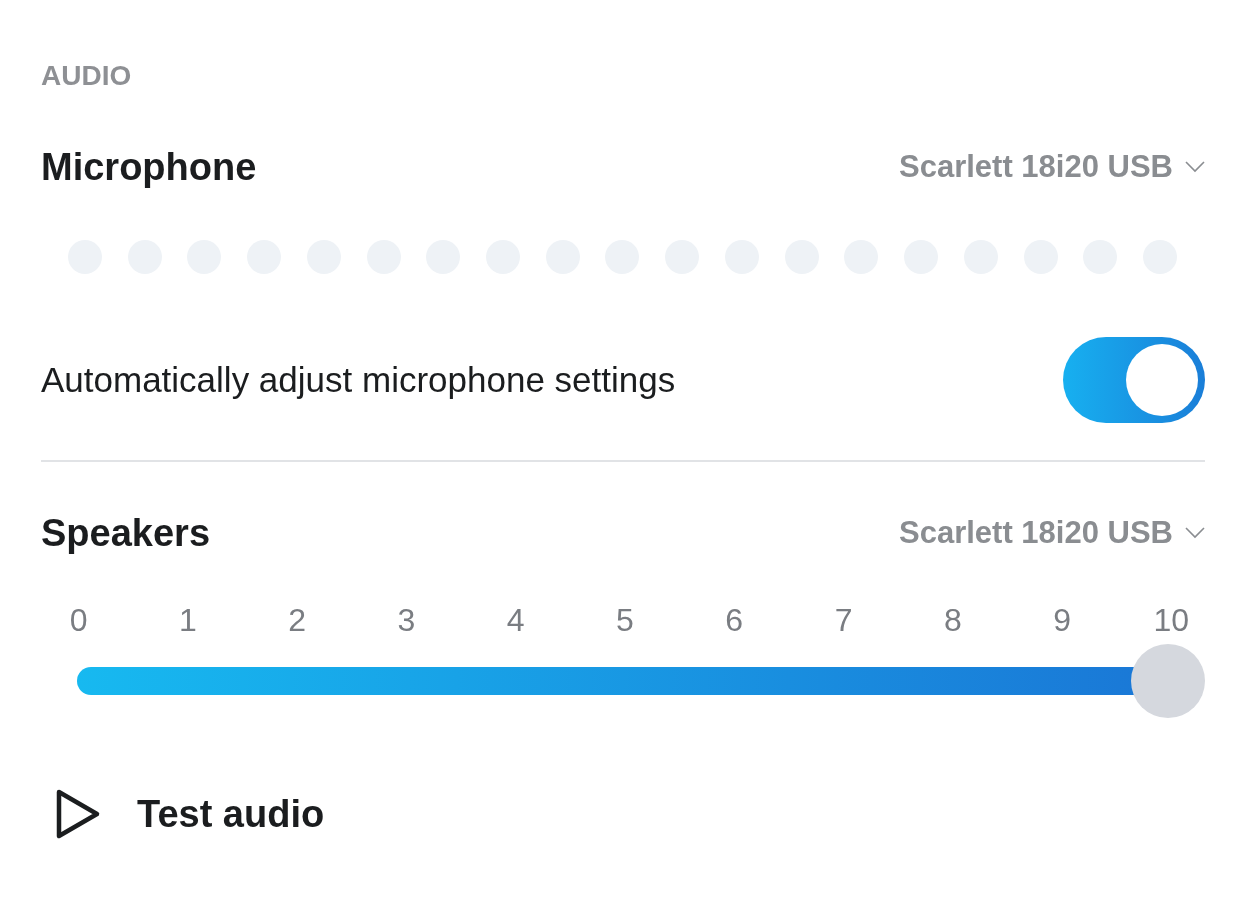 Image resolution: width=1246 pixels, height=908 pixels. Describe the element at coordinates (78, 620) in the screenshot. I see `volume-tick-label: 0` at that location.